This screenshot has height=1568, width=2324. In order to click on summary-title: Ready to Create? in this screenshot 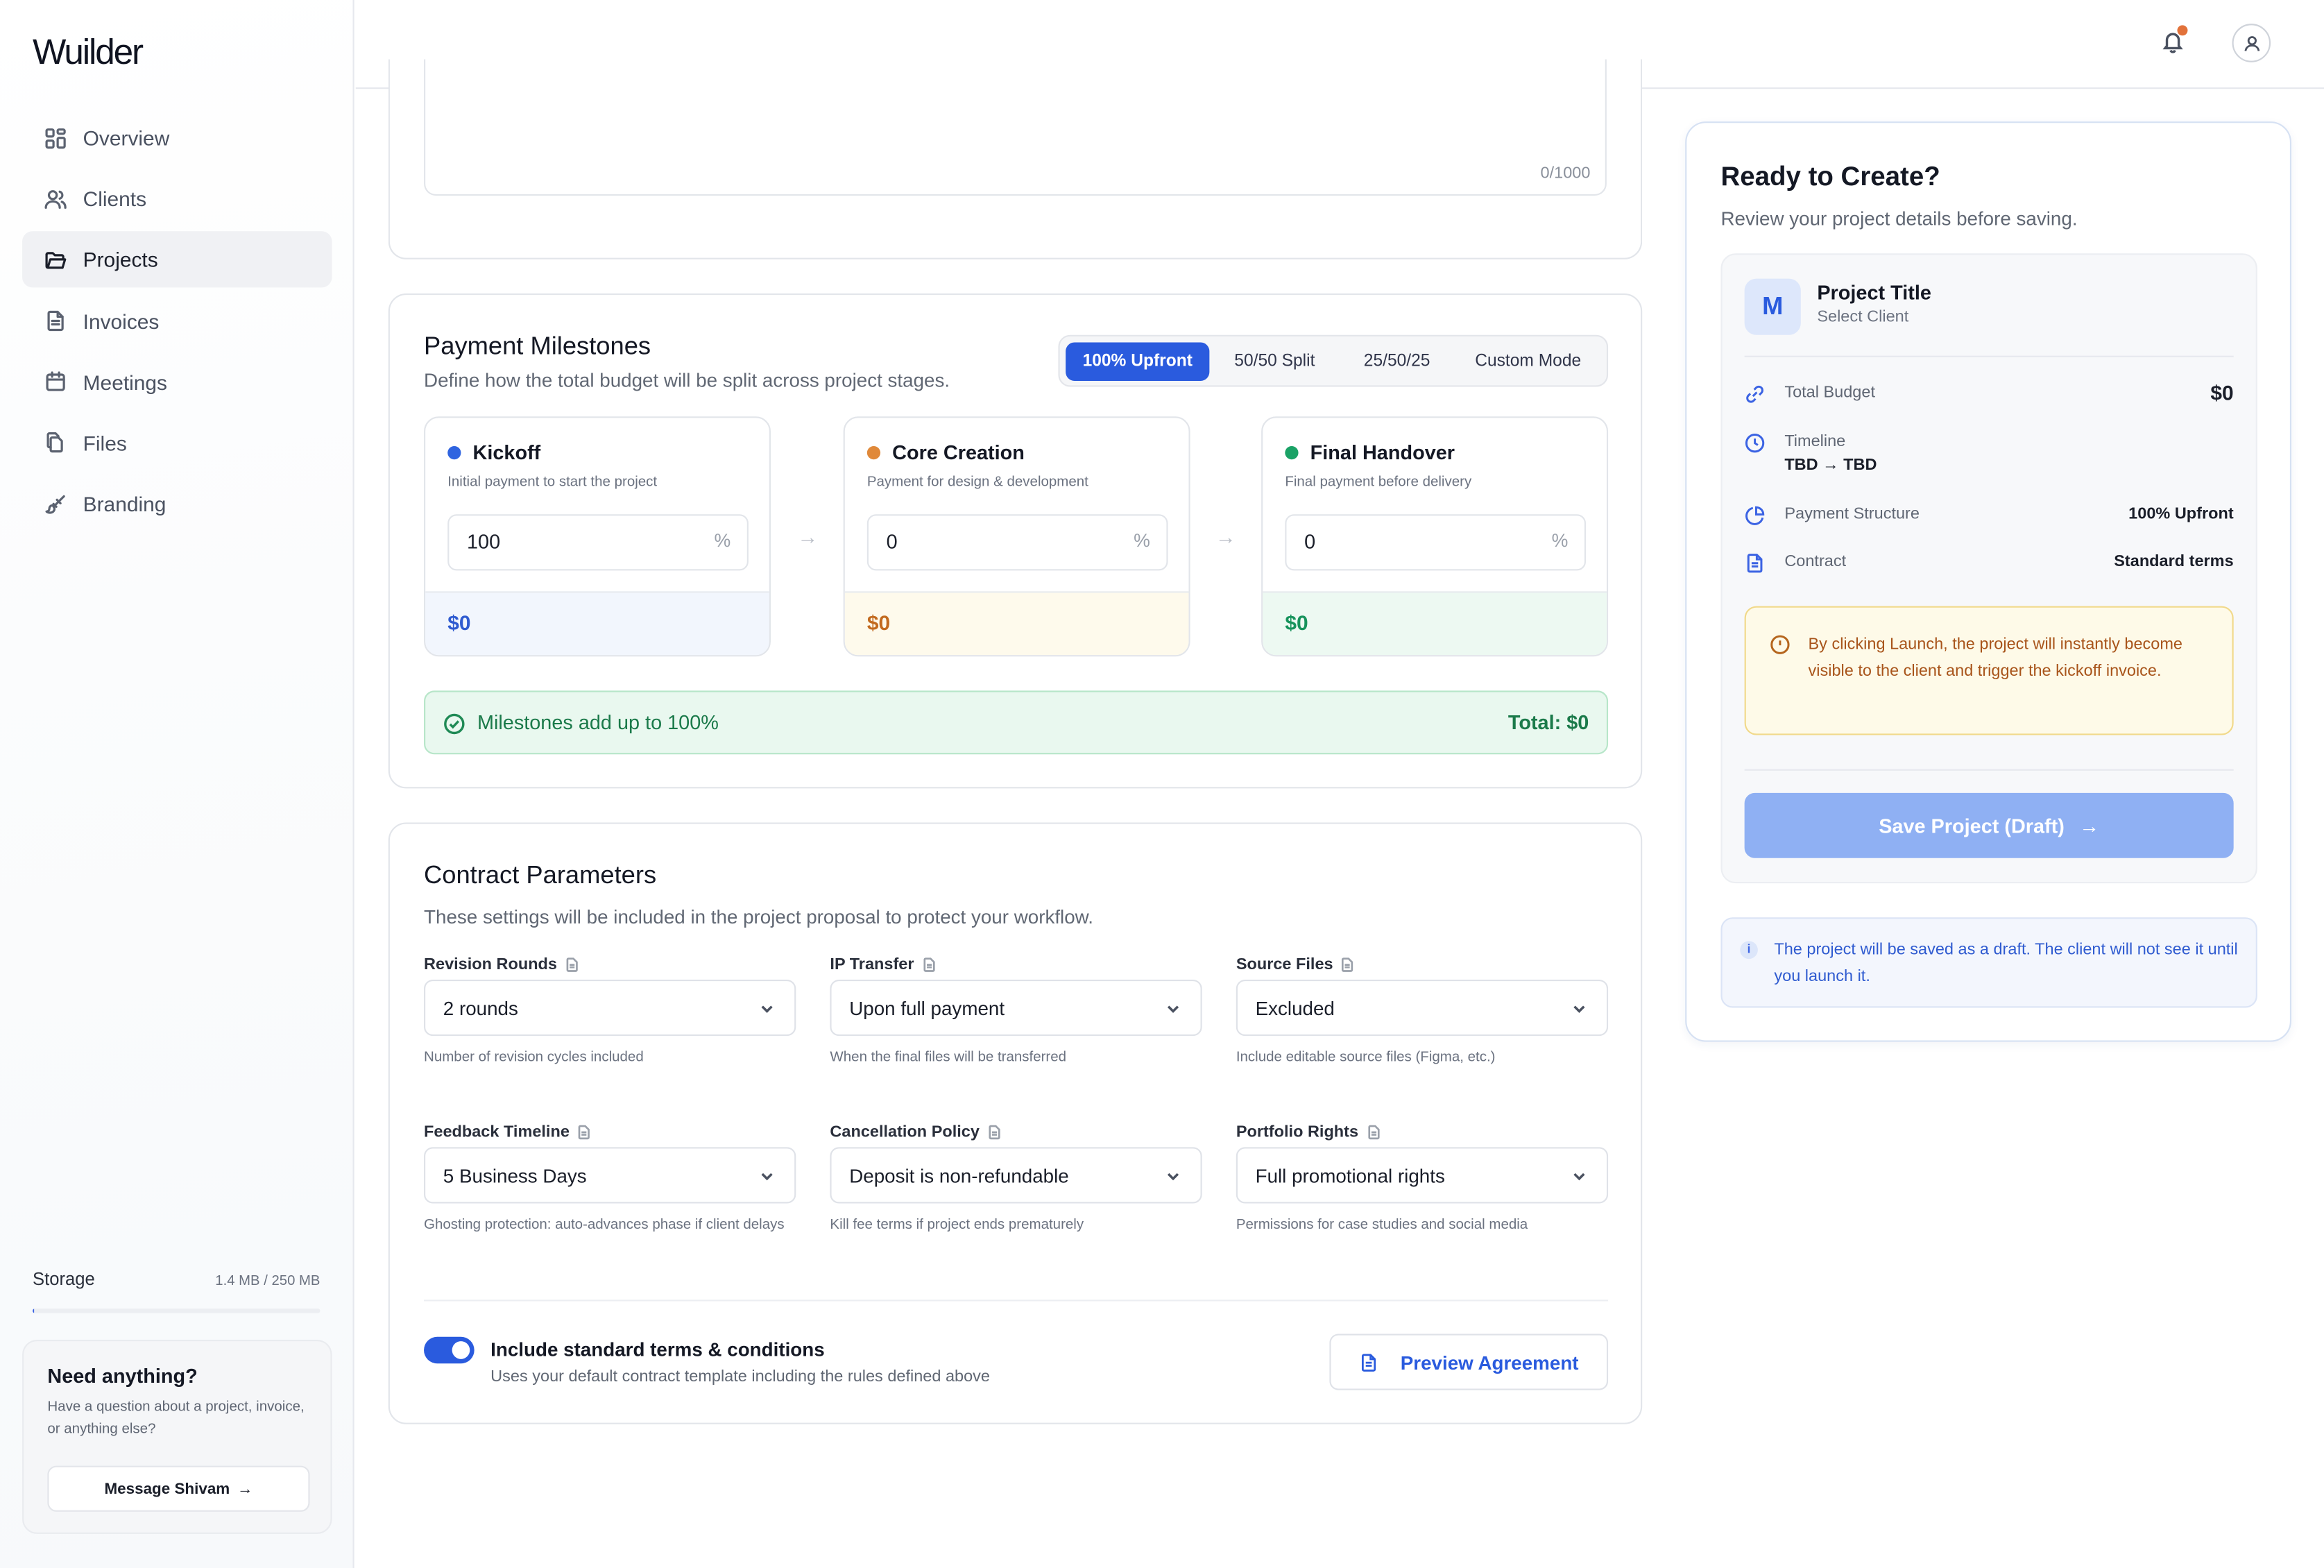, I will do `click(1830, 176)`.